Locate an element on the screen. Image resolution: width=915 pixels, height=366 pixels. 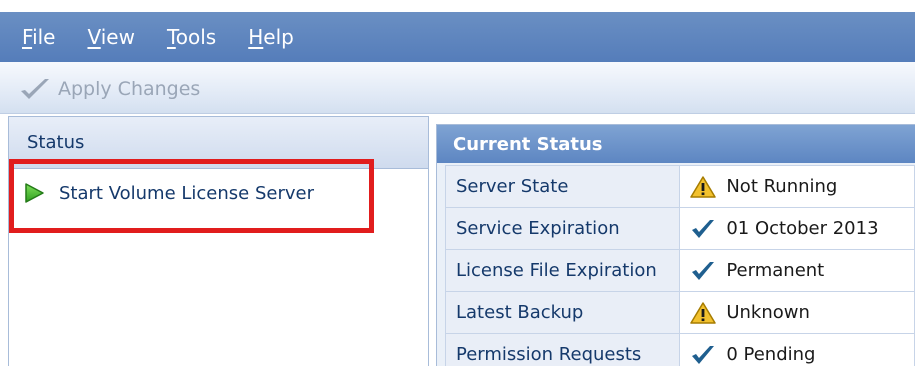
menu-view-accel: V is located at coordinates (94, 37).